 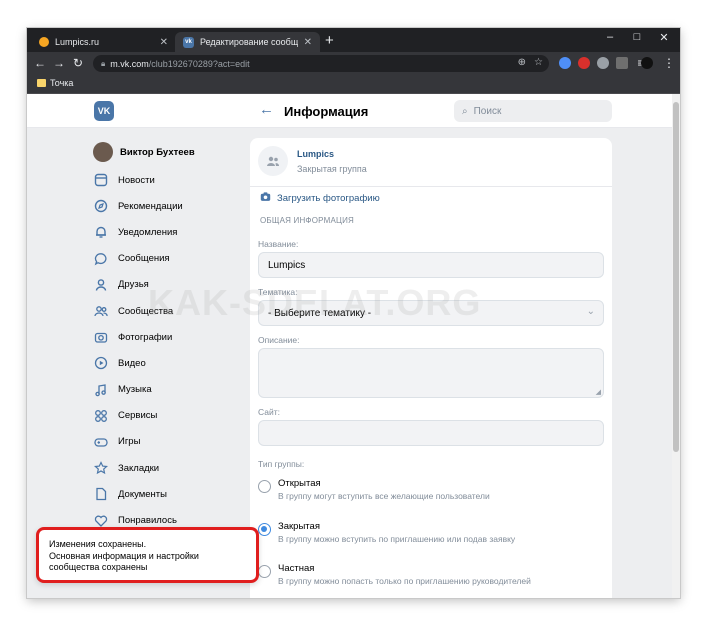 What do you see at coordinates (101, 285) in the screenshot?
I see `user-icon` at bounding box center [101, 285].